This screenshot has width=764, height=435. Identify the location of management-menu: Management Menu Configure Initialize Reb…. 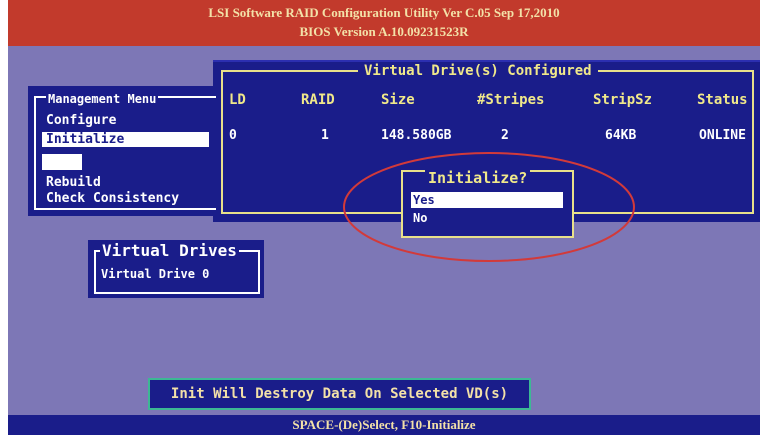
(122, 151).